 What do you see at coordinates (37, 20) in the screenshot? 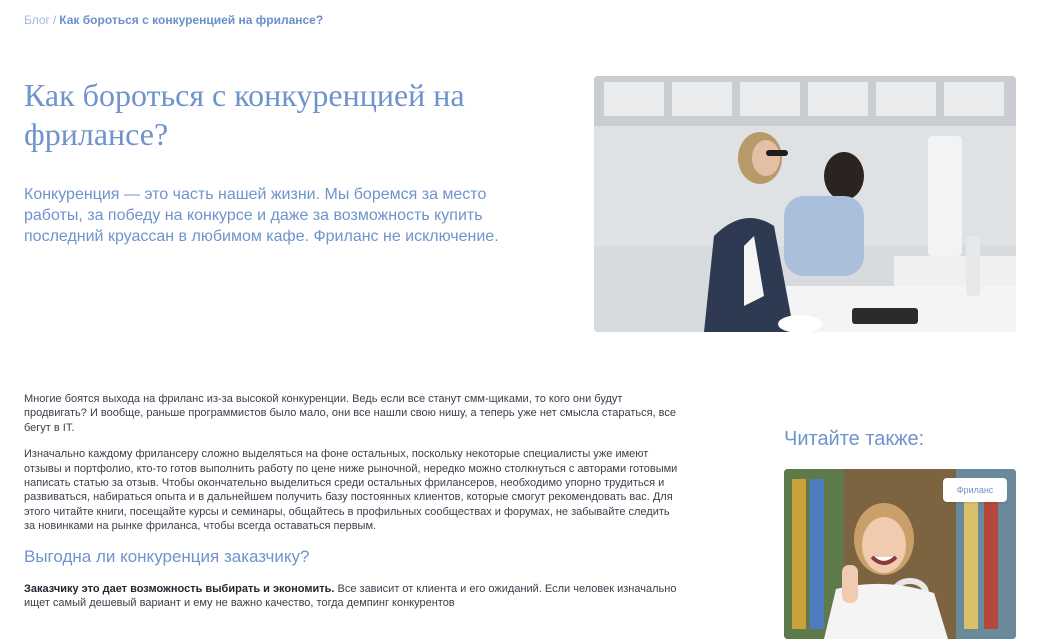
I see `breadcrumb-blog-link: Блог` at bounding box center [37, 20].